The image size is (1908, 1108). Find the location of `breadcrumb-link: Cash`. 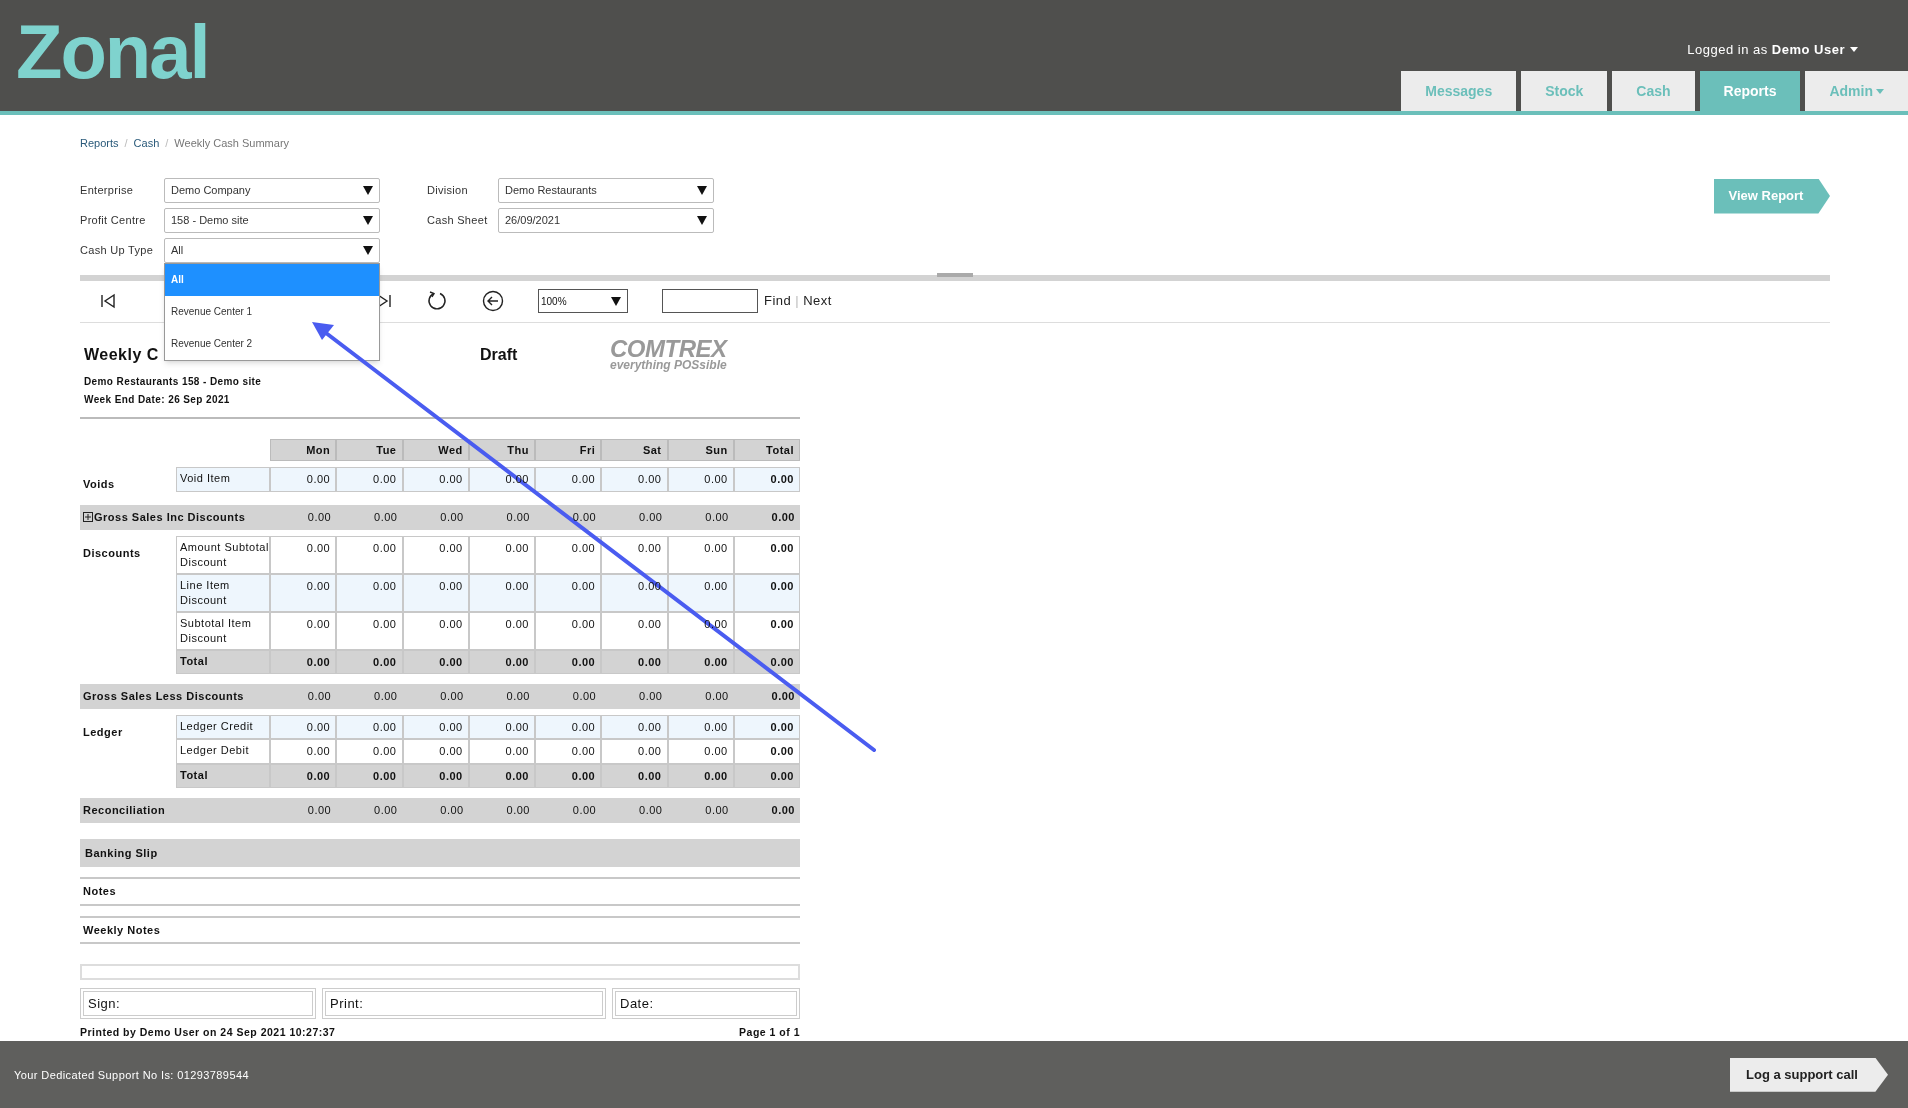

breadcrumb-link: Cash is located at coordinates (146, 143).